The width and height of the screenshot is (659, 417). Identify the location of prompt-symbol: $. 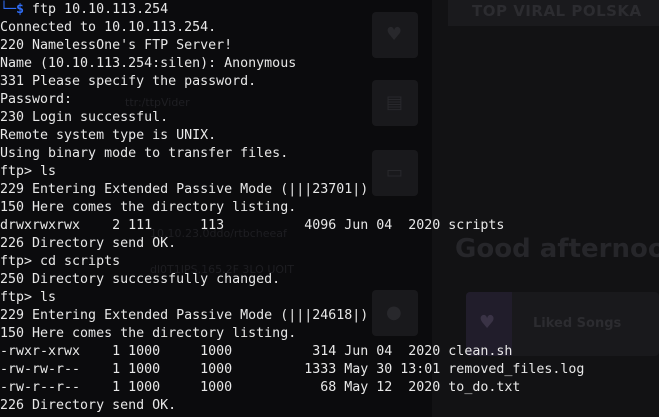
(20, 9).